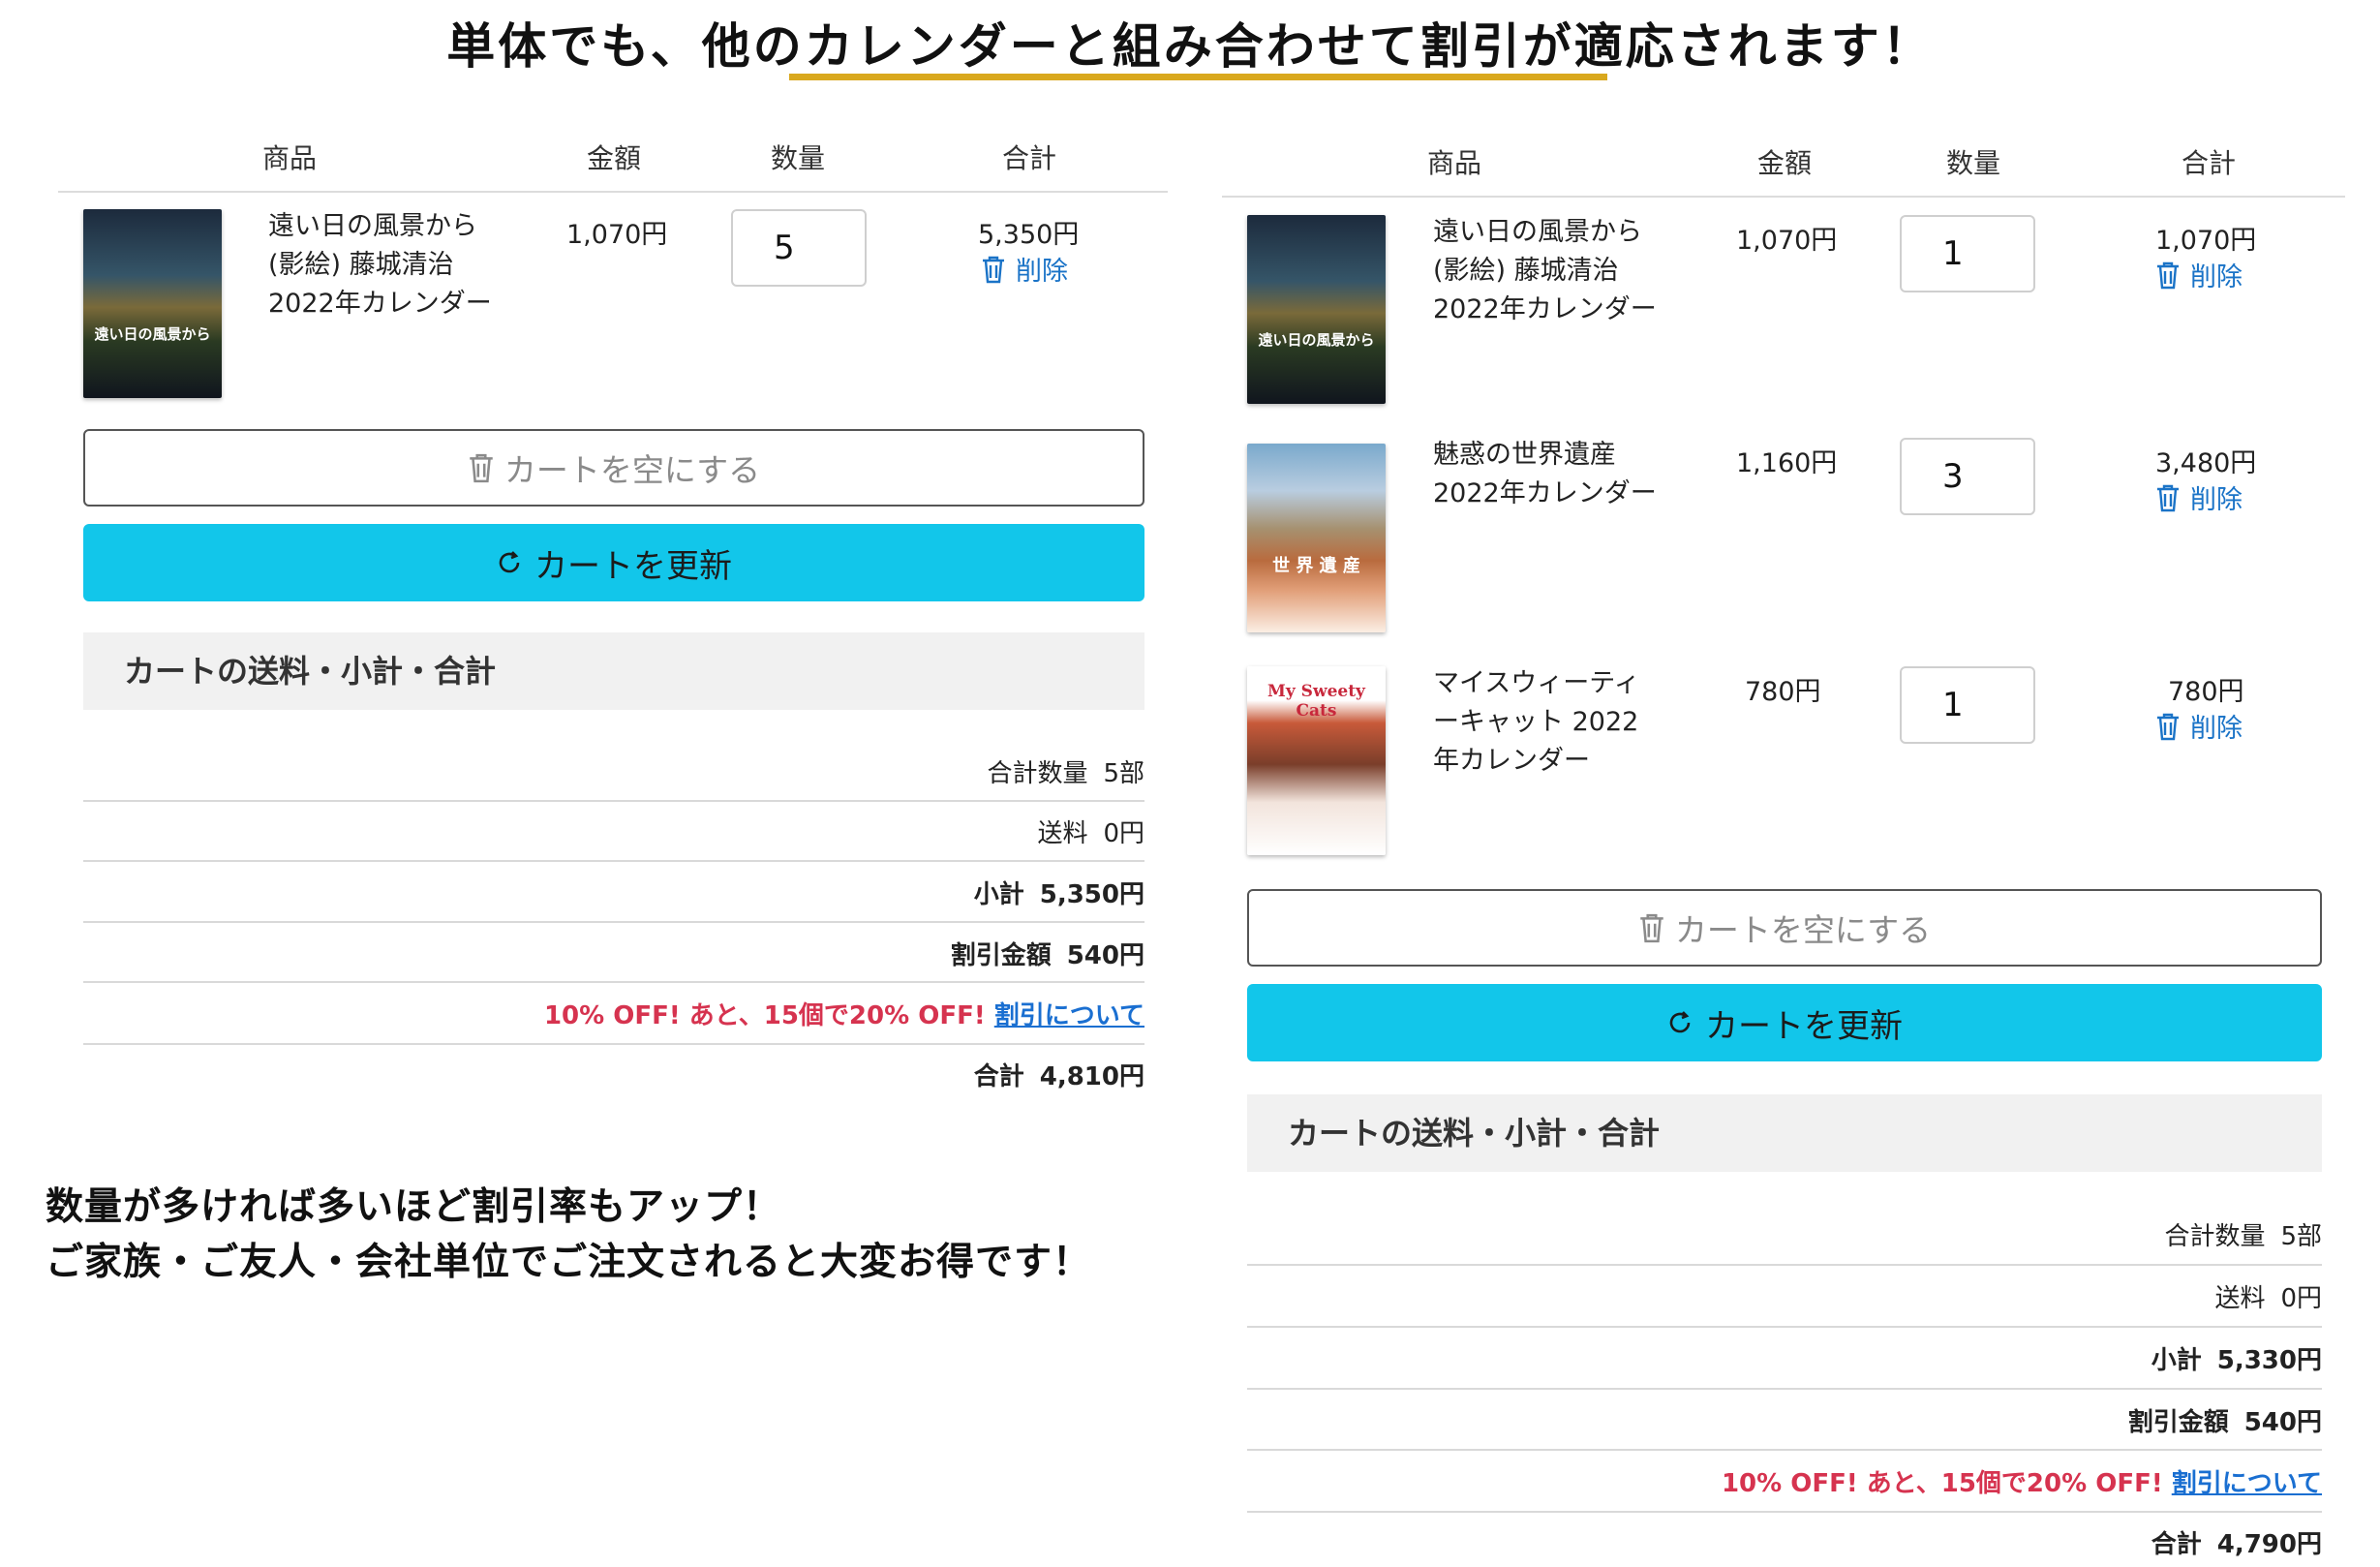  What do you see at coordinates (1968, 476) in the screenshot?
I see `quantity-input: 3` at bounding box center [1968, 476].